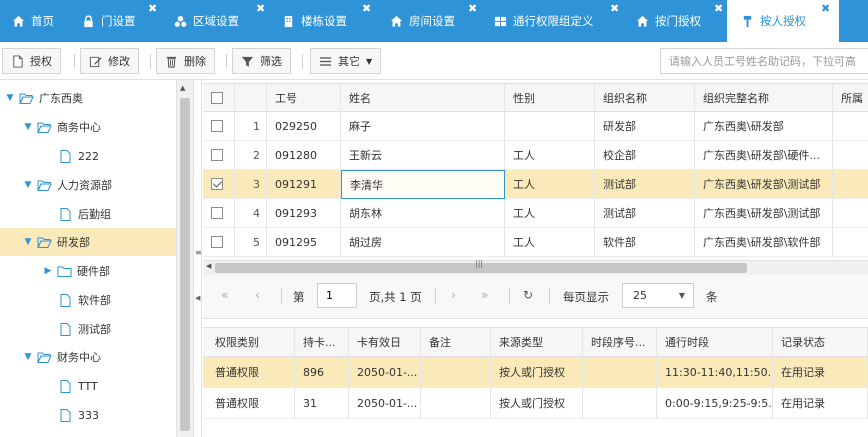 This screenshot has height=437, width=868. Describe the element at coordinates (715, 343) in the screenshot. I see `header-cell: 通行时段` at that location.